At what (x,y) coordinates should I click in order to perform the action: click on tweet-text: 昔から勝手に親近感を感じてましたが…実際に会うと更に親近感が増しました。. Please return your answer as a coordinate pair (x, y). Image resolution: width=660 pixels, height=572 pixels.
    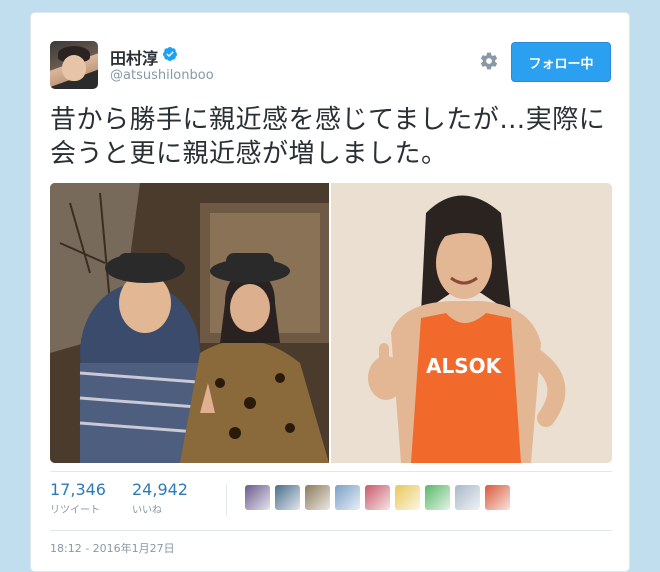
    Looking at the image, I should click on (328, 137).